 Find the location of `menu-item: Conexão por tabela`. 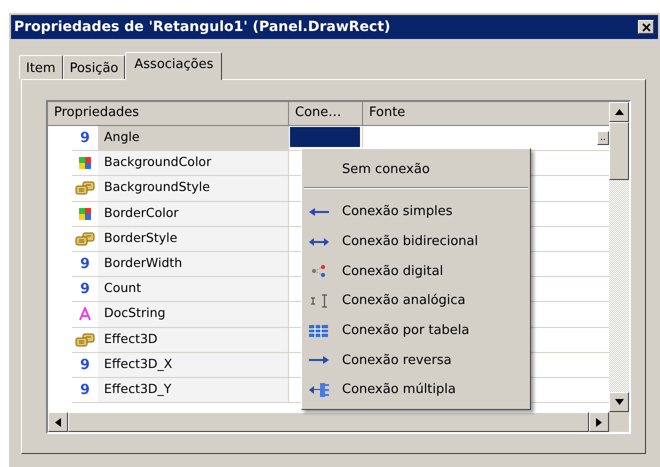

menu-item: Conexão por tabela is located at coordinates (416, 331).